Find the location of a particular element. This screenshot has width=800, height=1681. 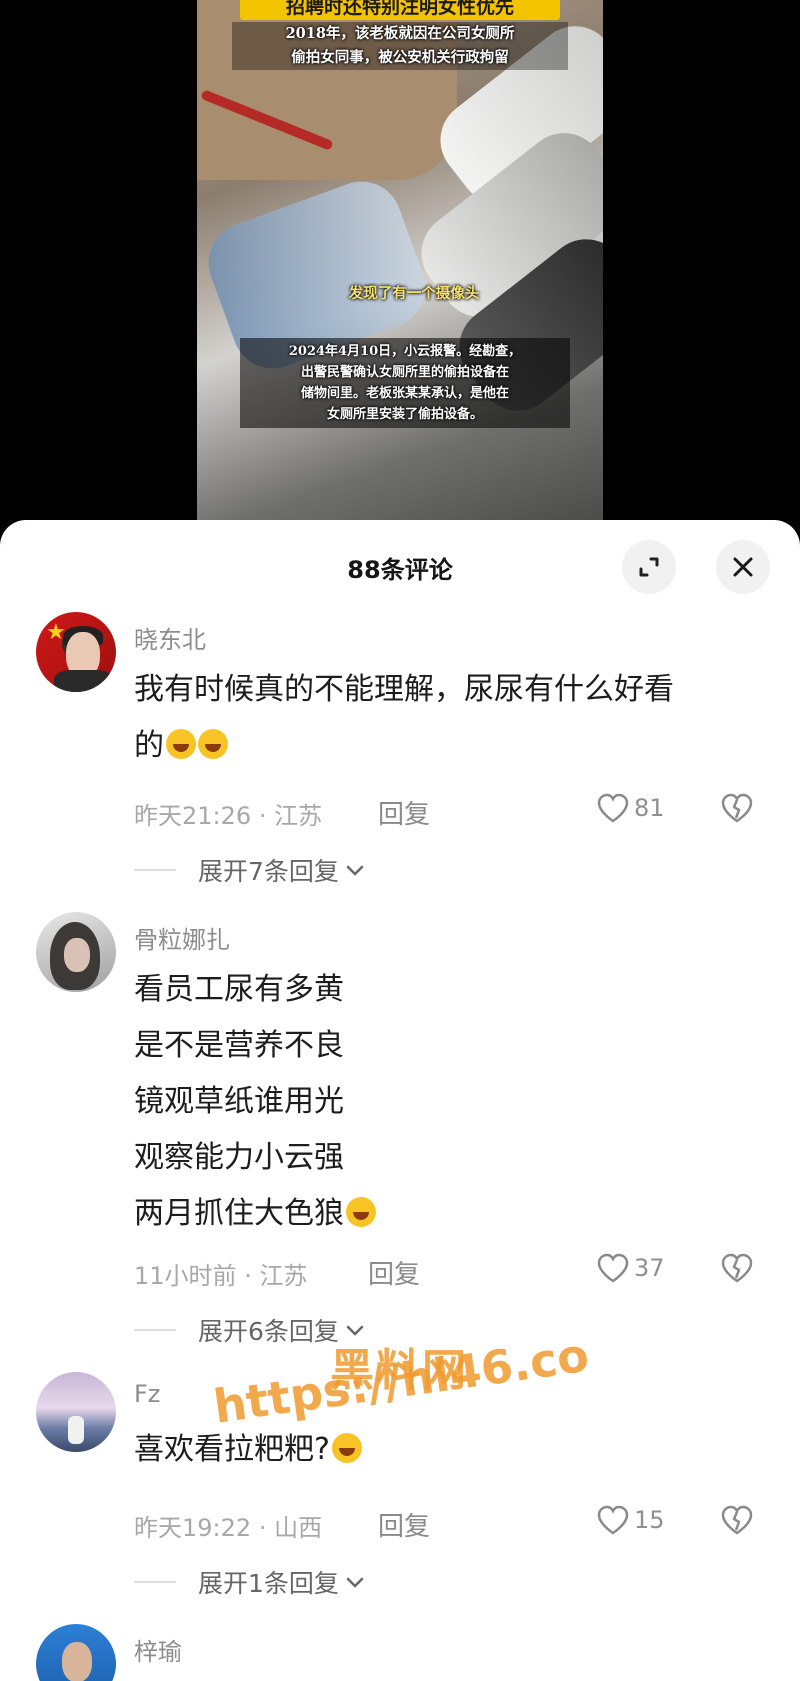

expand-icon is located at coordinates (649, 567).